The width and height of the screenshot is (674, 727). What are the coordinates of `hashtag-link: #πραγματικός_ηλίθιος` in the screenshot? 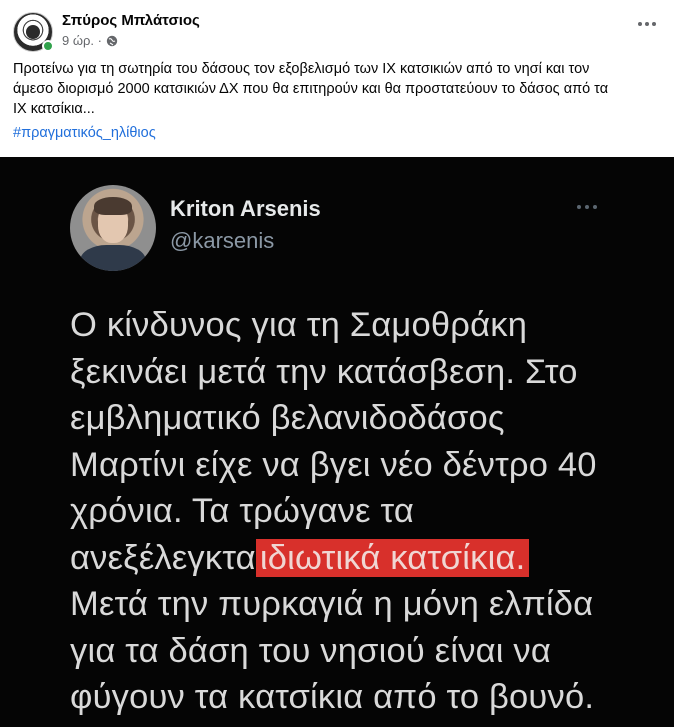 It's located at (84, 133).